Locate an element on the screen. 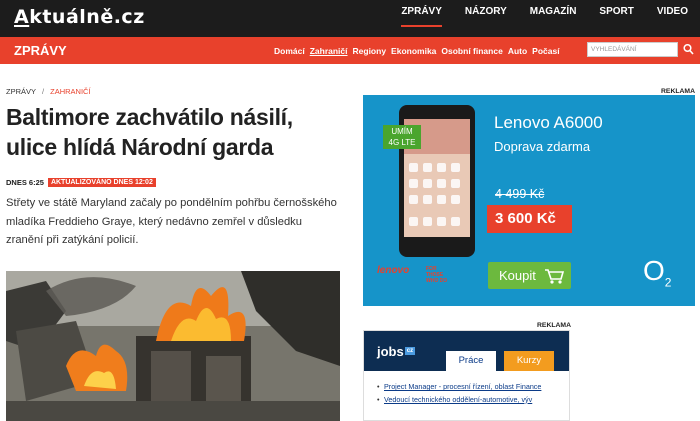  top-nav-sport: SPORT is located at coordinates (616, 18).